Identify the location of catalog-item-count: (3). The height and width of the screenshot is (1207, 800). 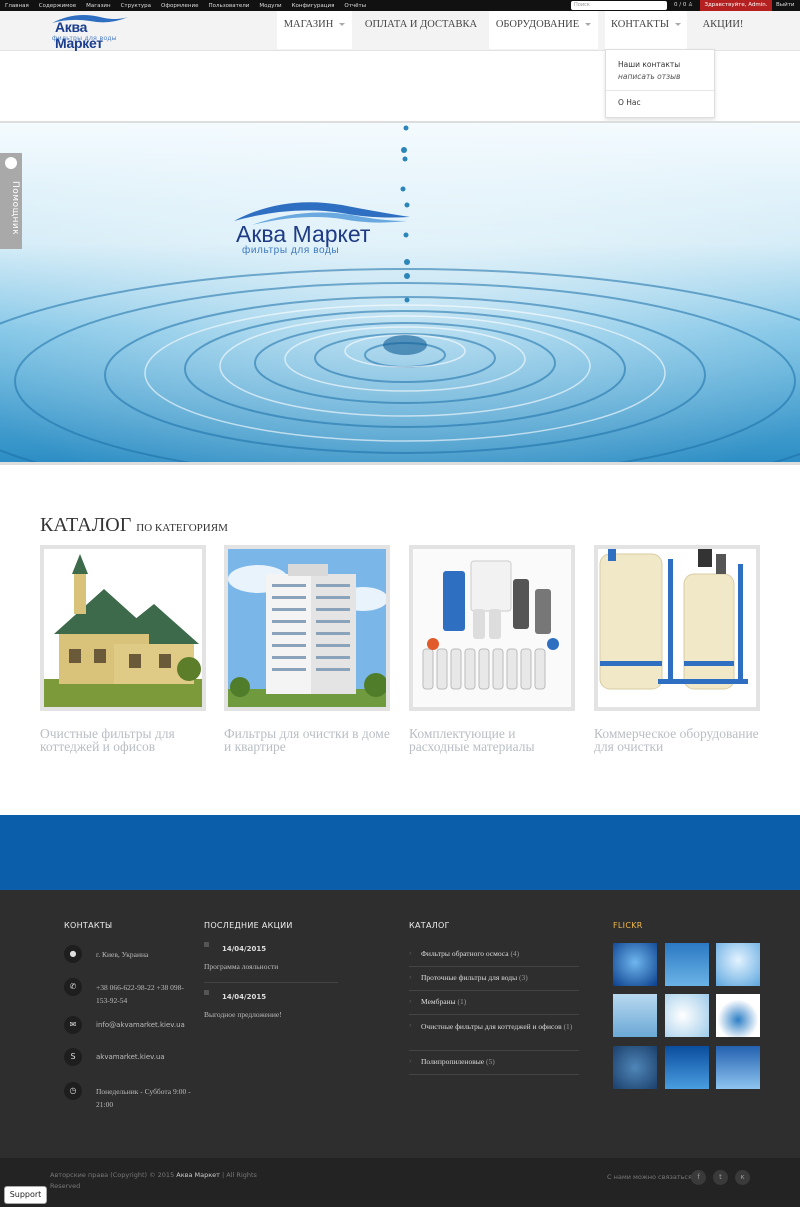
(523, 977).